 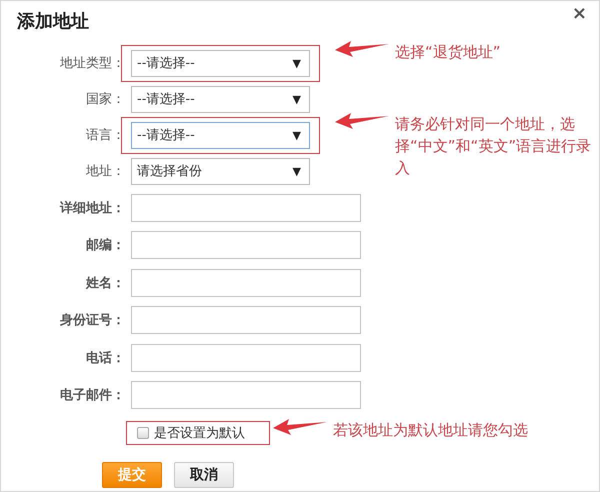 What do you see at coordinates (105, 135) in the screenshot?
I see `field-label: 语言：` at bounding box center [105, 135].